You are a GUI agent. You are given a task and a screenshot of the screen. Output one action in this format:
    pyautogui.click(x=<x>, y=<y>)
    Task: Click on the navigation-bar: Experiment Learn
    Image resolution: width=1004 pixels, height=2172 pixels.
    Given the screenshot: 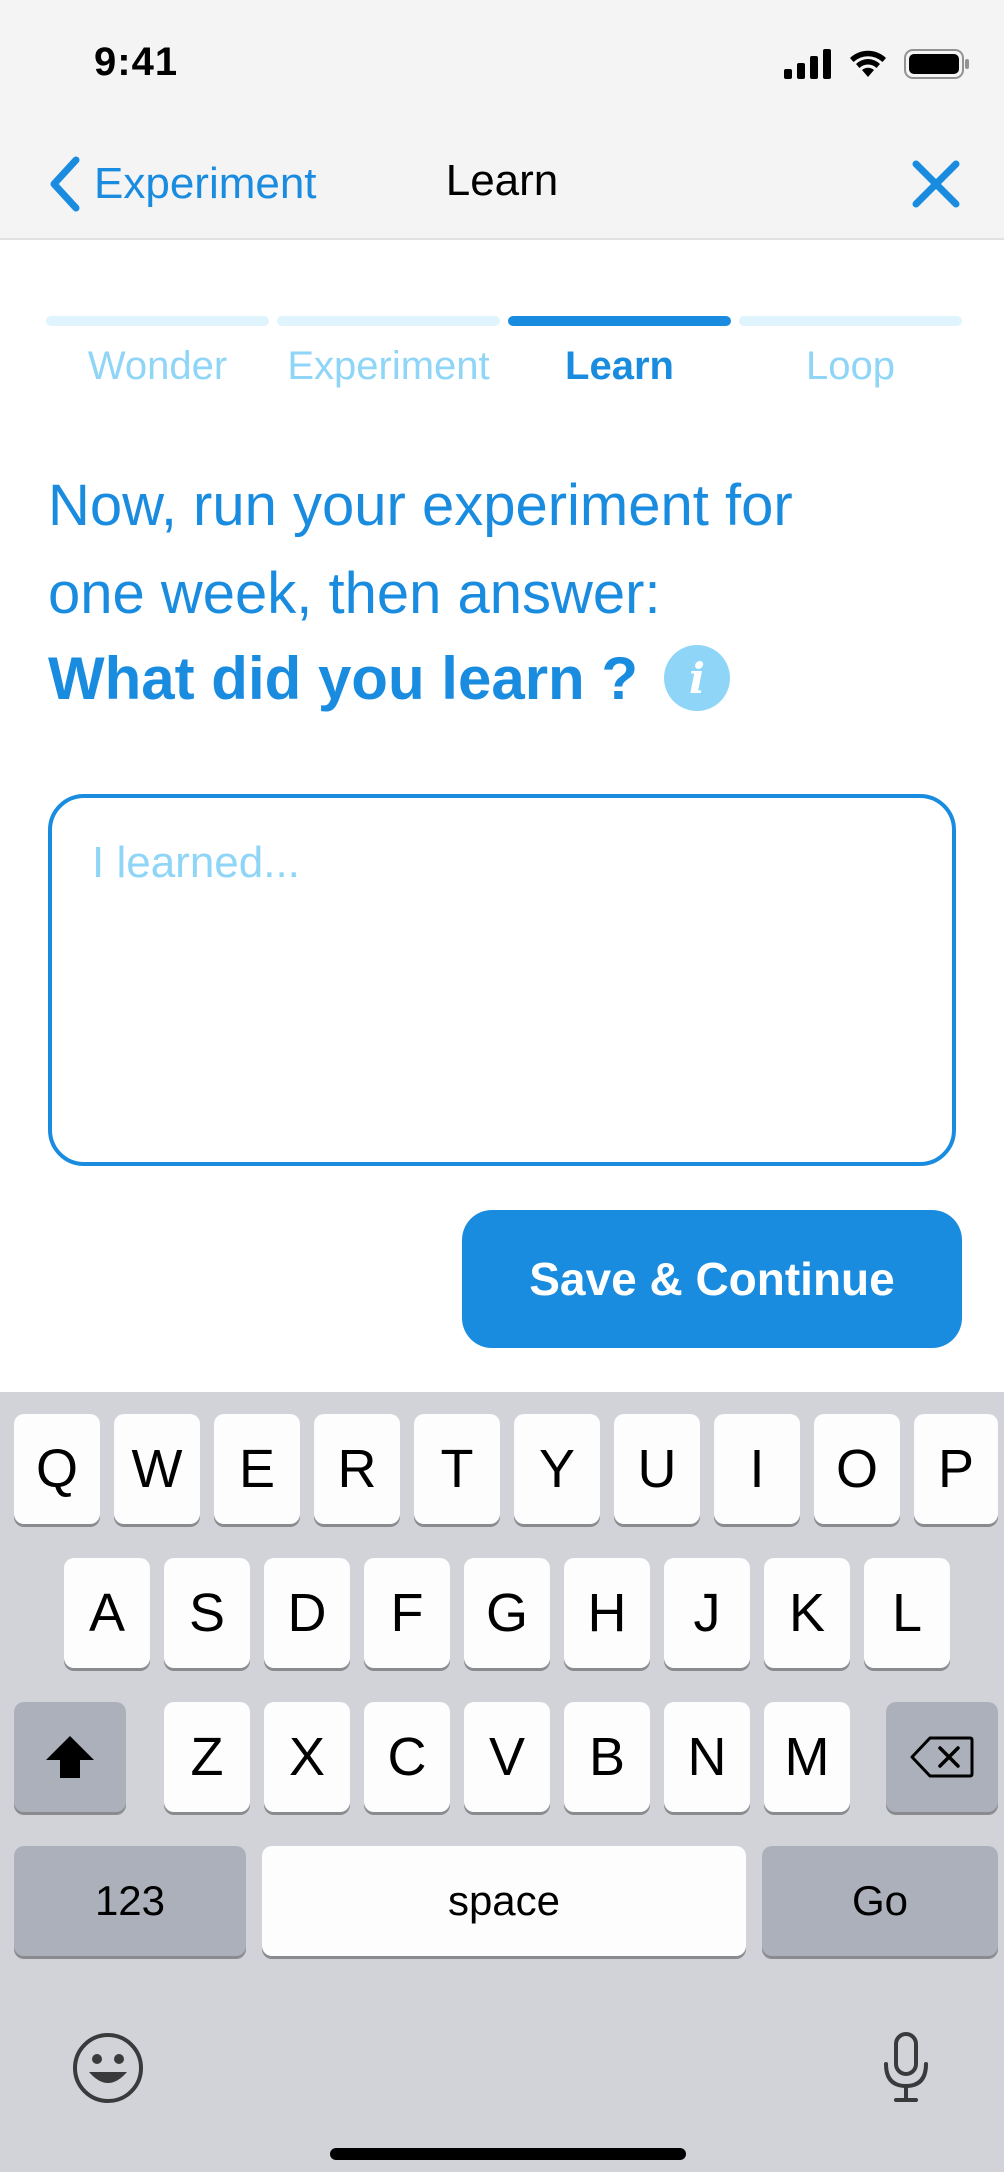 What is the action you would take?
    pyautogui.click(x=502, y=185)
    